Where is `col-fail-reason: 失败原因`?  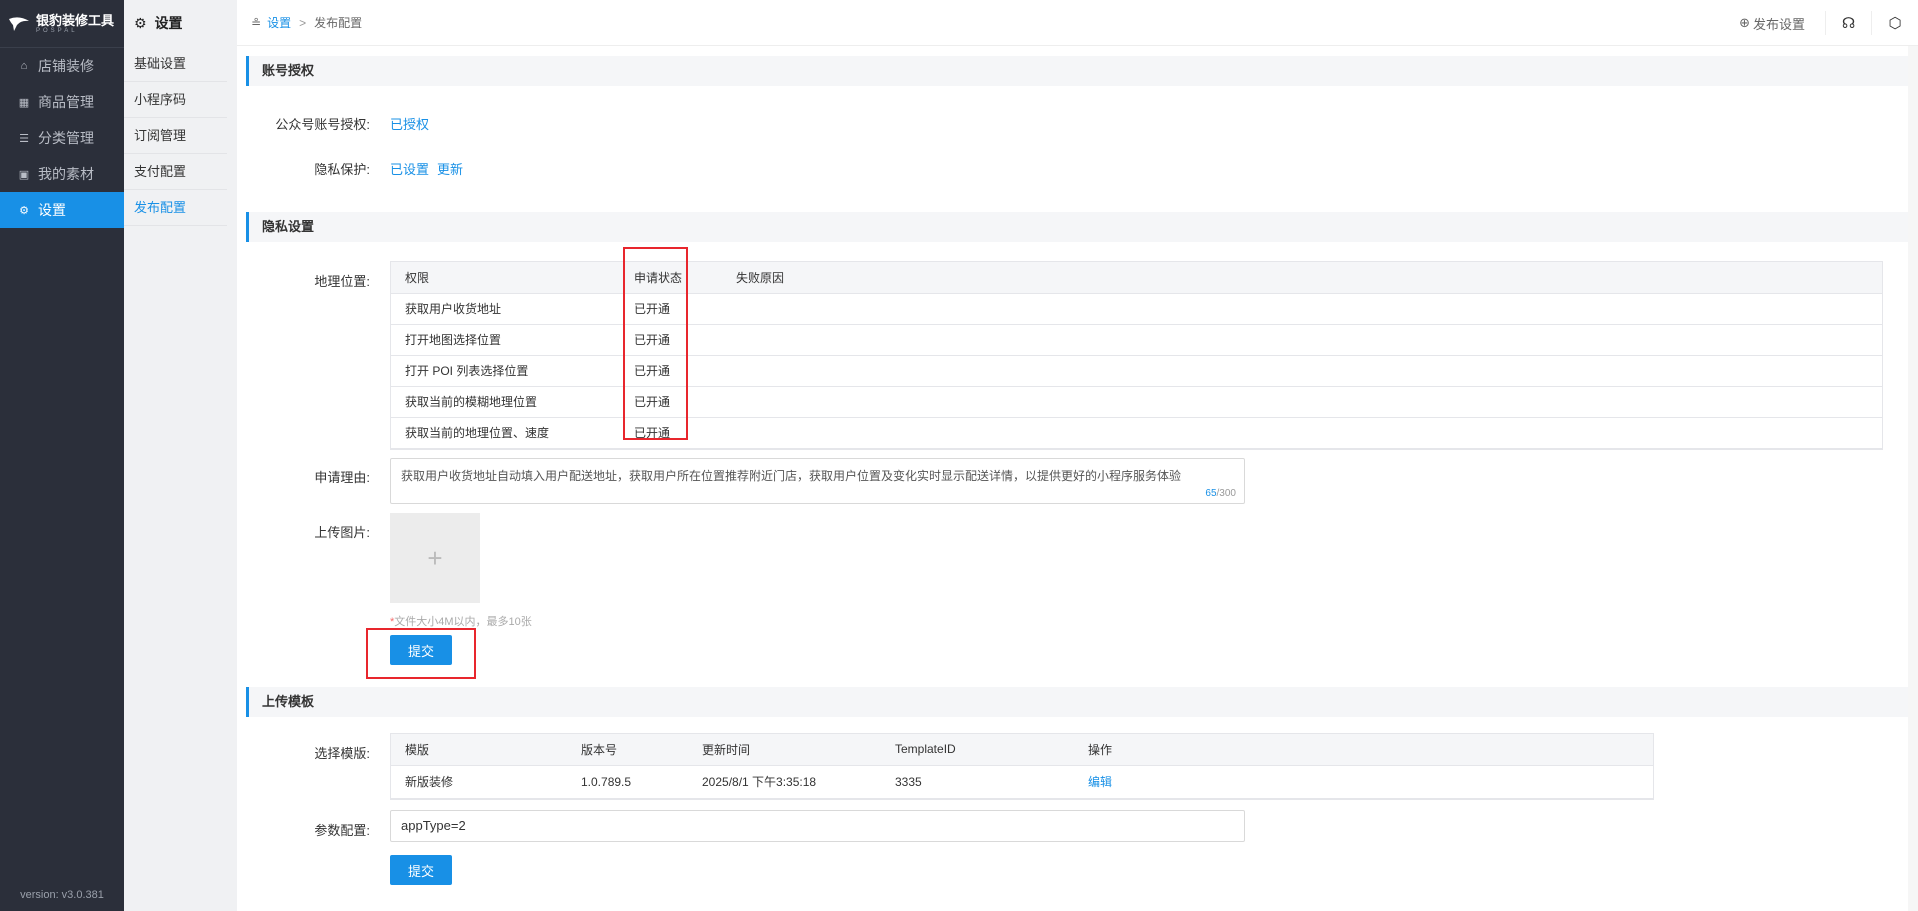 col-fail-reason: 失败原因 is located at coordinates (1302, 278).